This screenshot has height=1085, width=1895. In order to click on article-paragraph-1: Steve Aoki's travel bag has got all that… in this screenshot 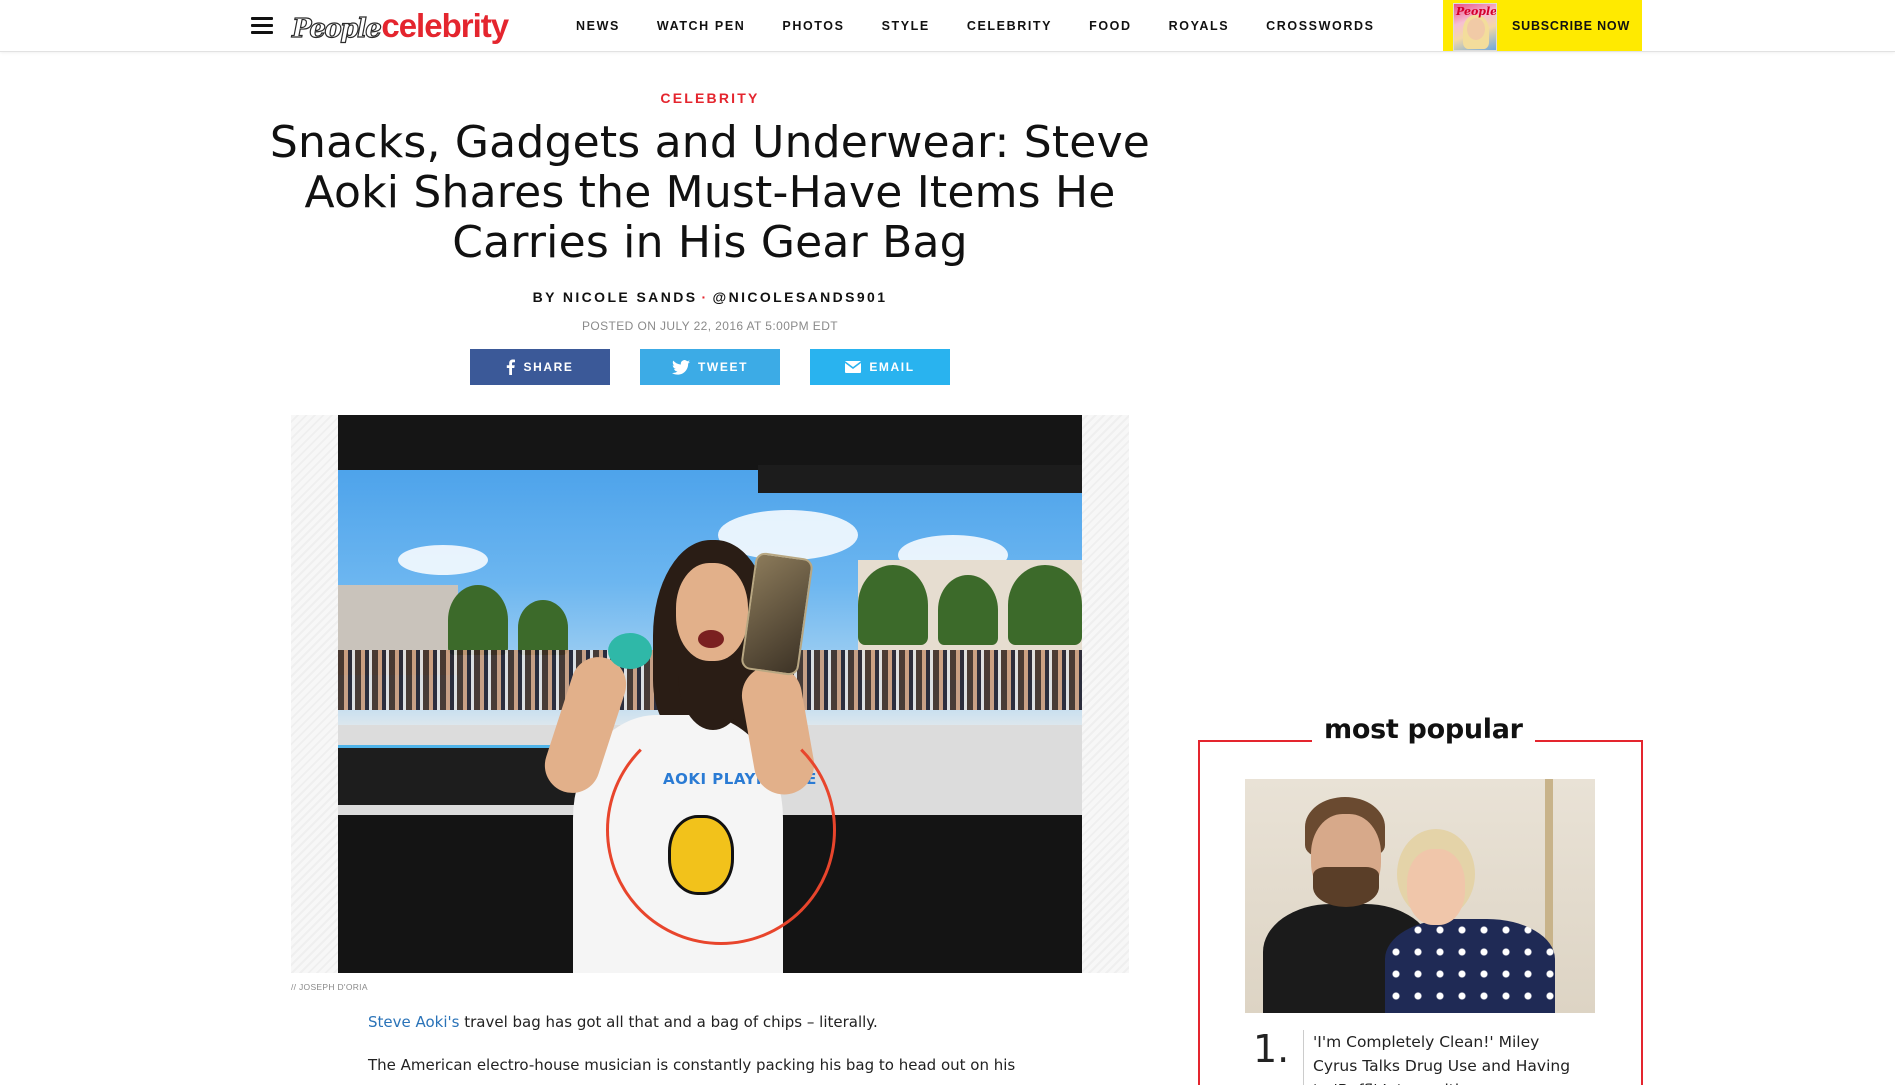, I will do `click(728, 1022)`.